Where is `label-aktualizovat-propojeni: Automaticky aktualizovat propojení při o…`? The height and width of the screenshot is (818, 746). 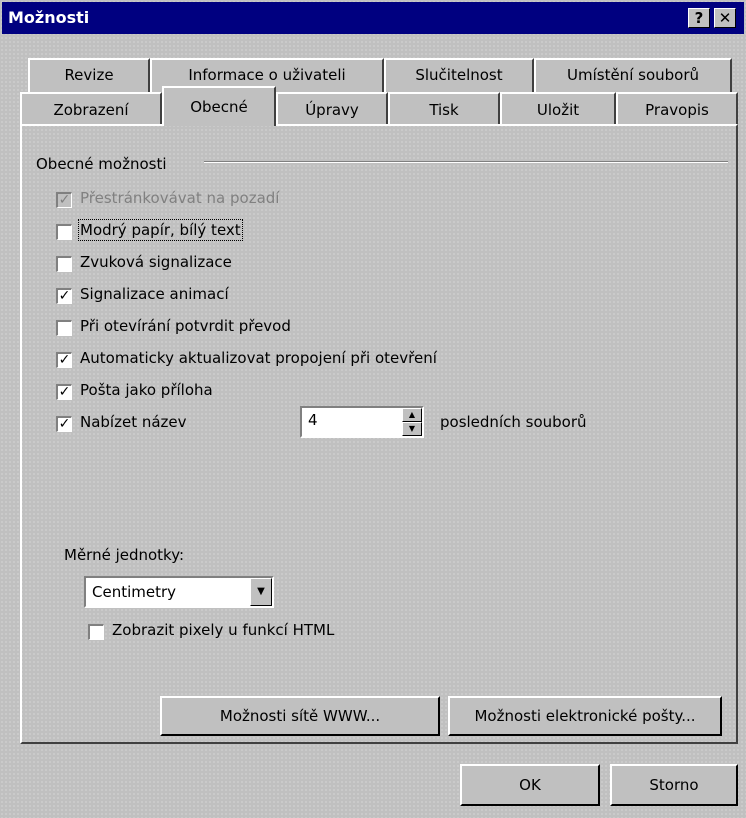
label-aktualizovat-propojeni: Automaticky aktualizovat propojení při o… is located at coordinates (258, 358).